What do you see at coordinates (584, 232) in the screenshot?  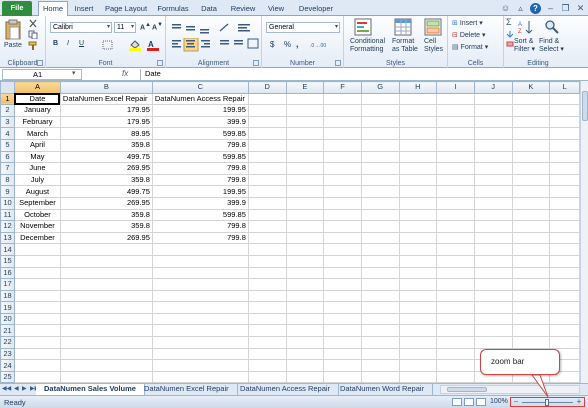 I see `vertical-scrollbar` at bounding box center [584, 232].